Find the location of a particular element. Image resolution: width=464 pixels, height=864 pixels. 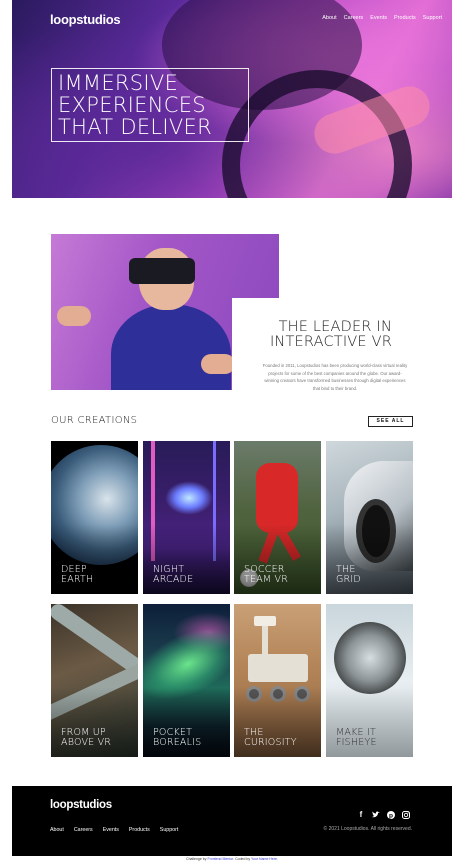

creation-card-the-curiosity: THE CURIOSITY is located at coordinates (277, 680).